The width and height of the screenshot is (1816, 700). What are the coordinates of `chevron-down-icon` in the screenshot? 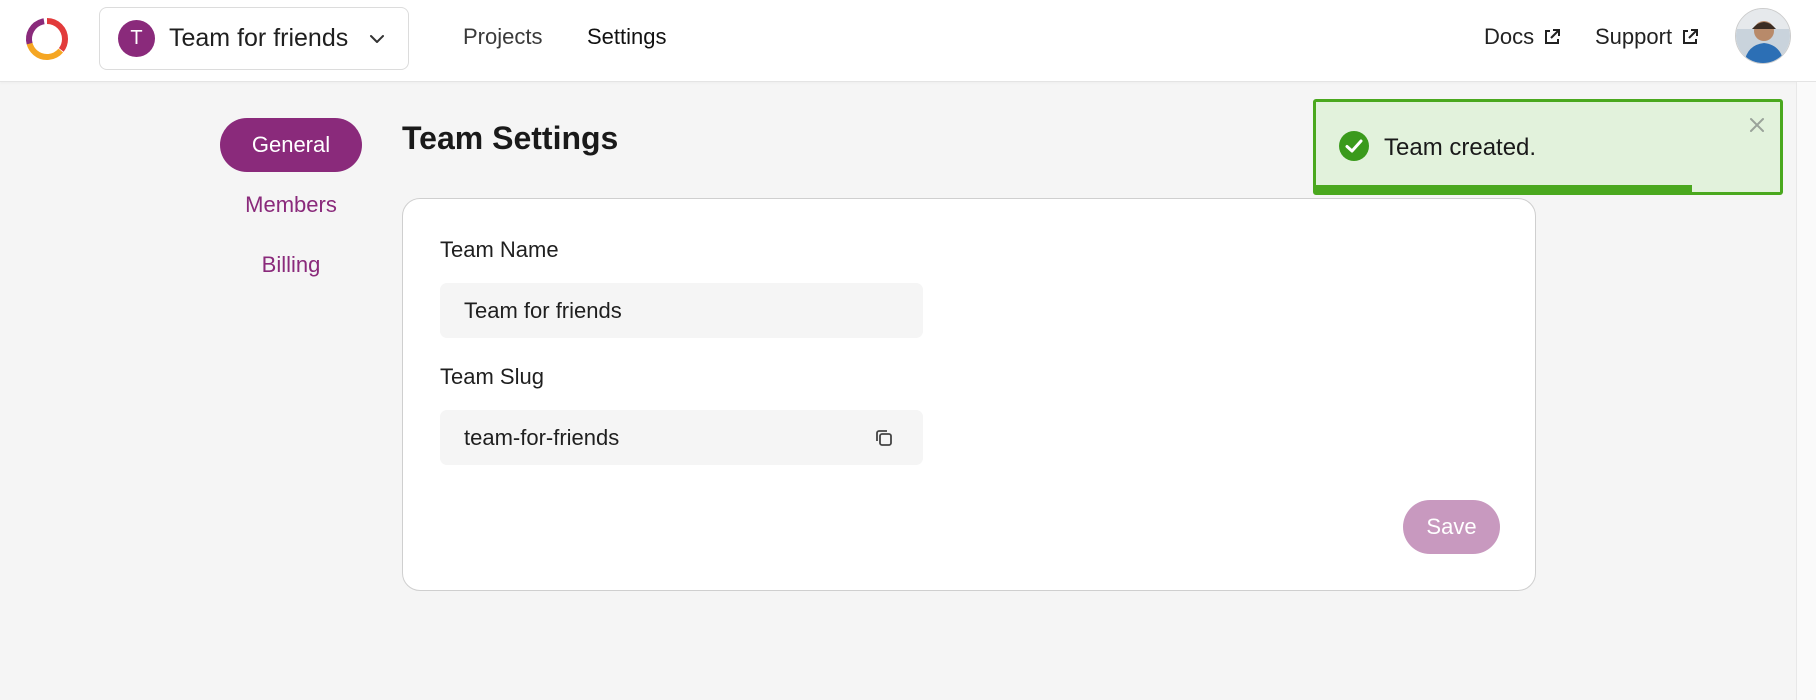 It's located at (377, 39).